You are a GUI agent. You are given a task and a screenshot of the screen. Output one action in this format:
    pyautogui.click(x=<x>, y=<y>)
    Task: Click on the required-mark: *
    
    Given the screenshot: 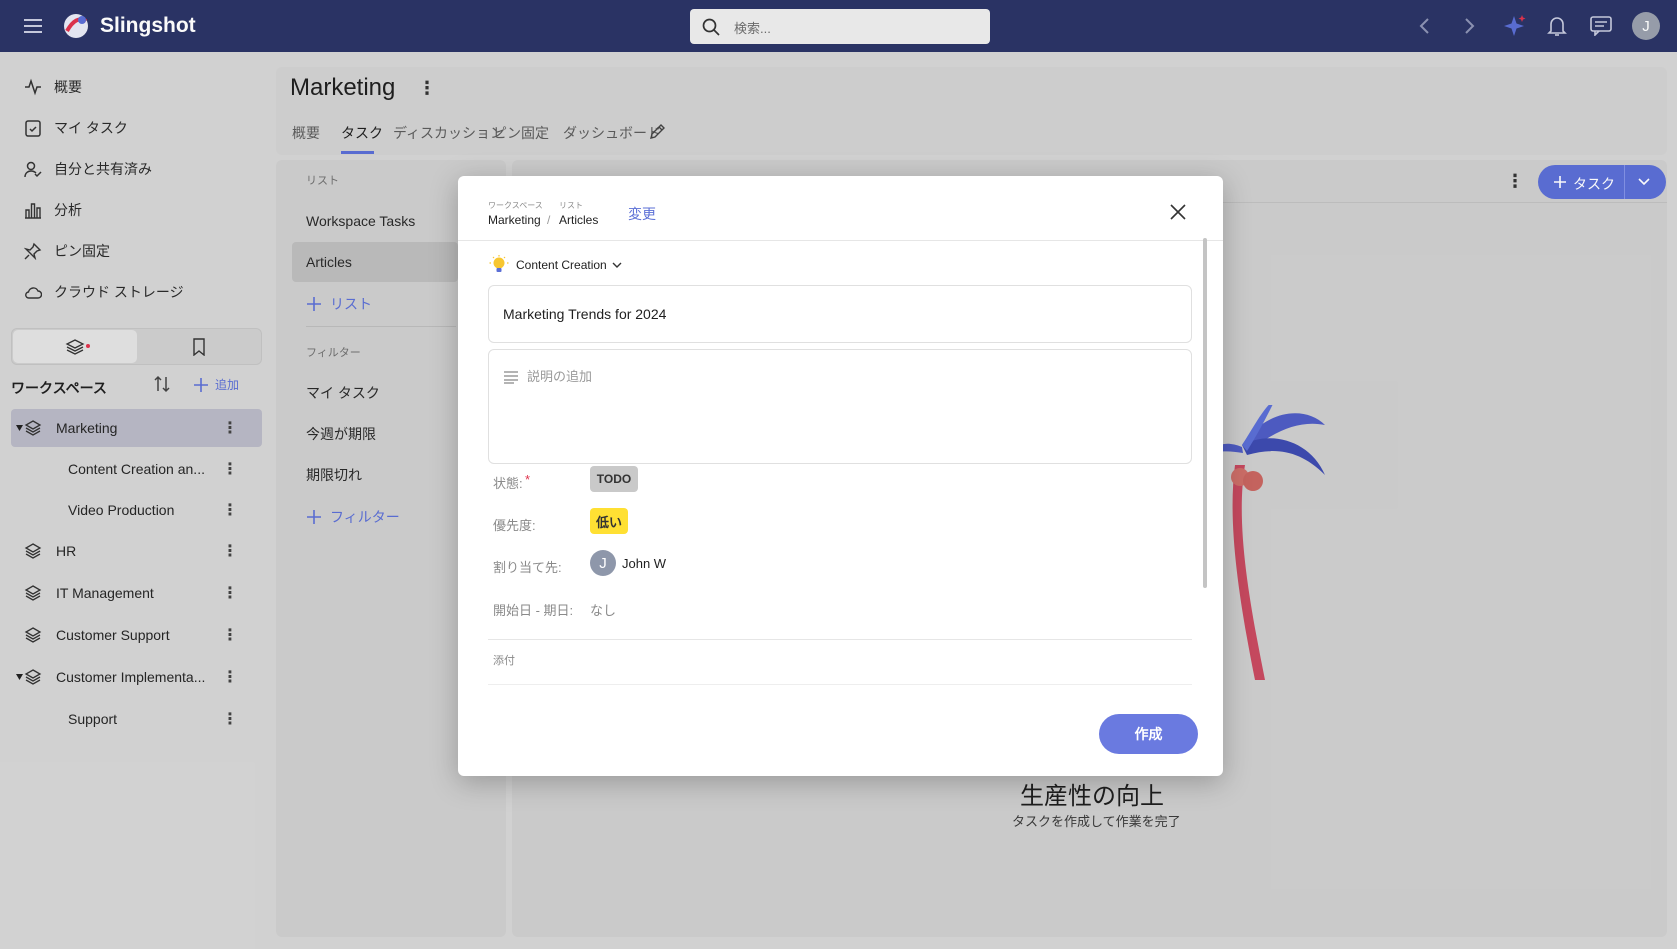 What is the action you would take?
    pyautogui.click(x=528, y=479)
    